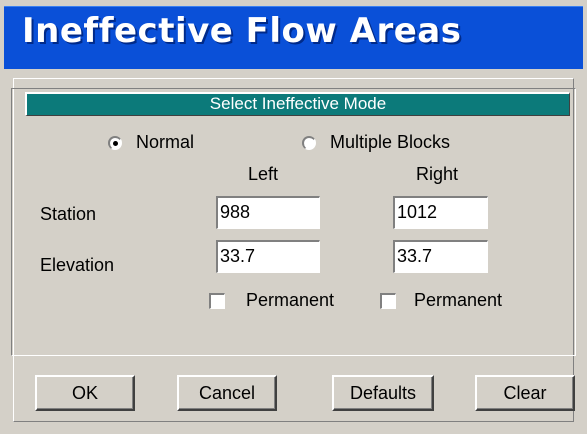 This screenshot has height=434, width=587. I want to click on radio-multiple-blocks: Multiple Blocks, so click(376, 142).